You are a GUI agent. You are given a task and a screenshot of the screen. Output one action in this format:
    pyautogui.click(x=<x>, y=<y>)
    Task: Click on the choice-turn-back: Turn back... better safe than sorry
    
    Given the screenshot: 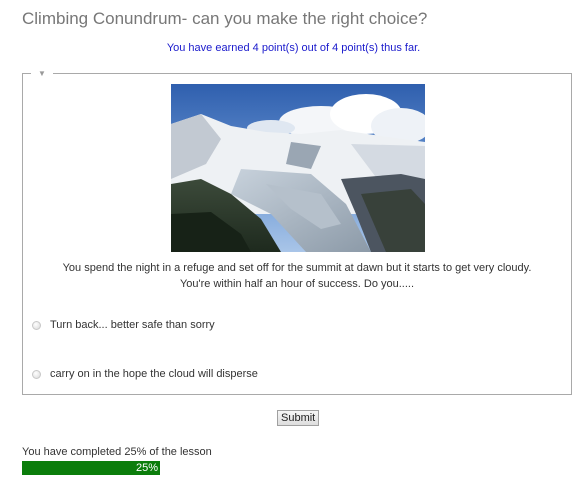 What is the action you would take?
    pyautogui.click(x=123, y=325)
    